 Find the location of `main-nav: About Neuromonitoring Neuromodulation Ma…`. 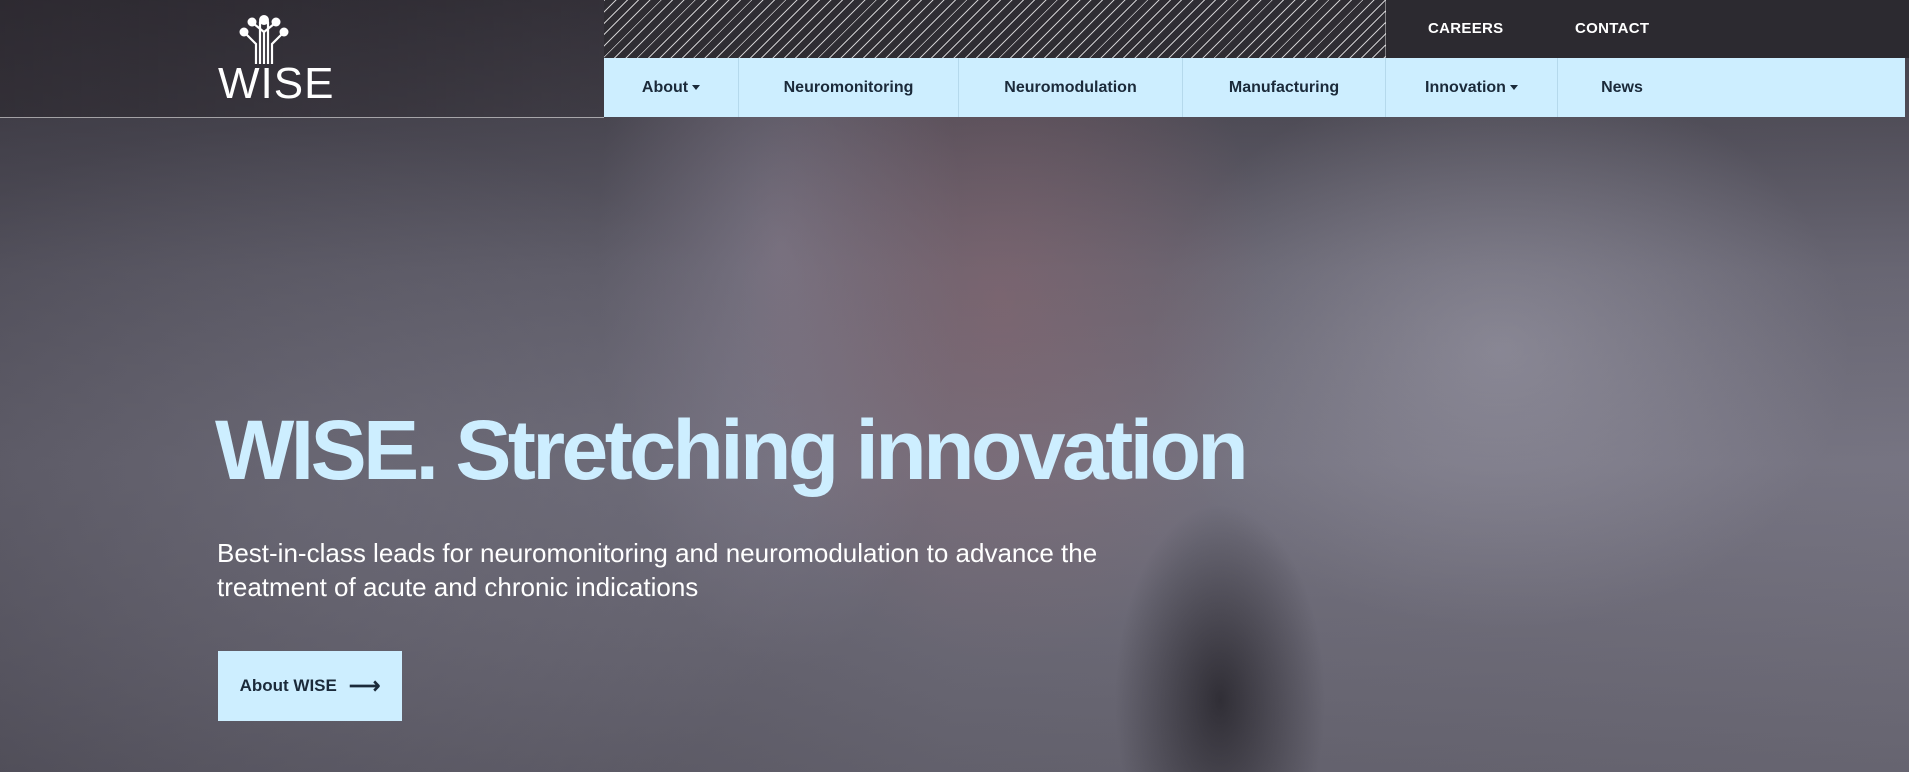

main-nav: About Neuromonitoring Neuromodulation Ma… is located at coordinates (1254, 87).